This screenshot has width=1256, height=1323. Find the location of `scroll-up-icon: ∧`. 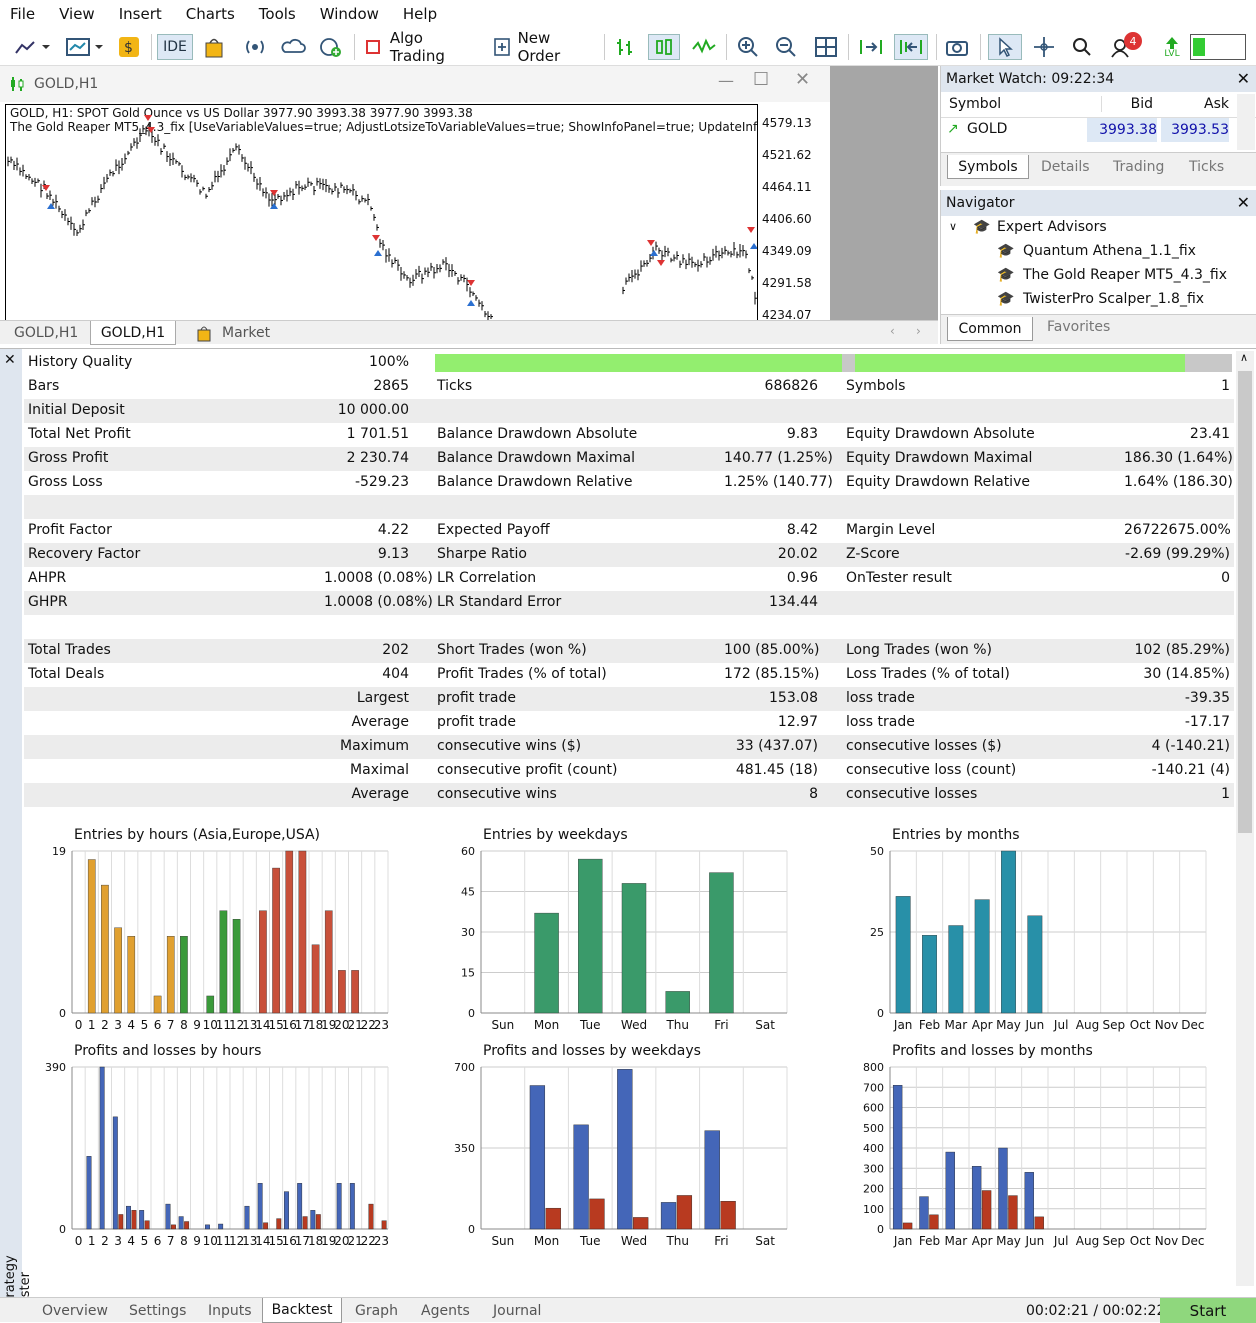

scroll-up-icon: ∧ is located at coordinates (1244, 357).